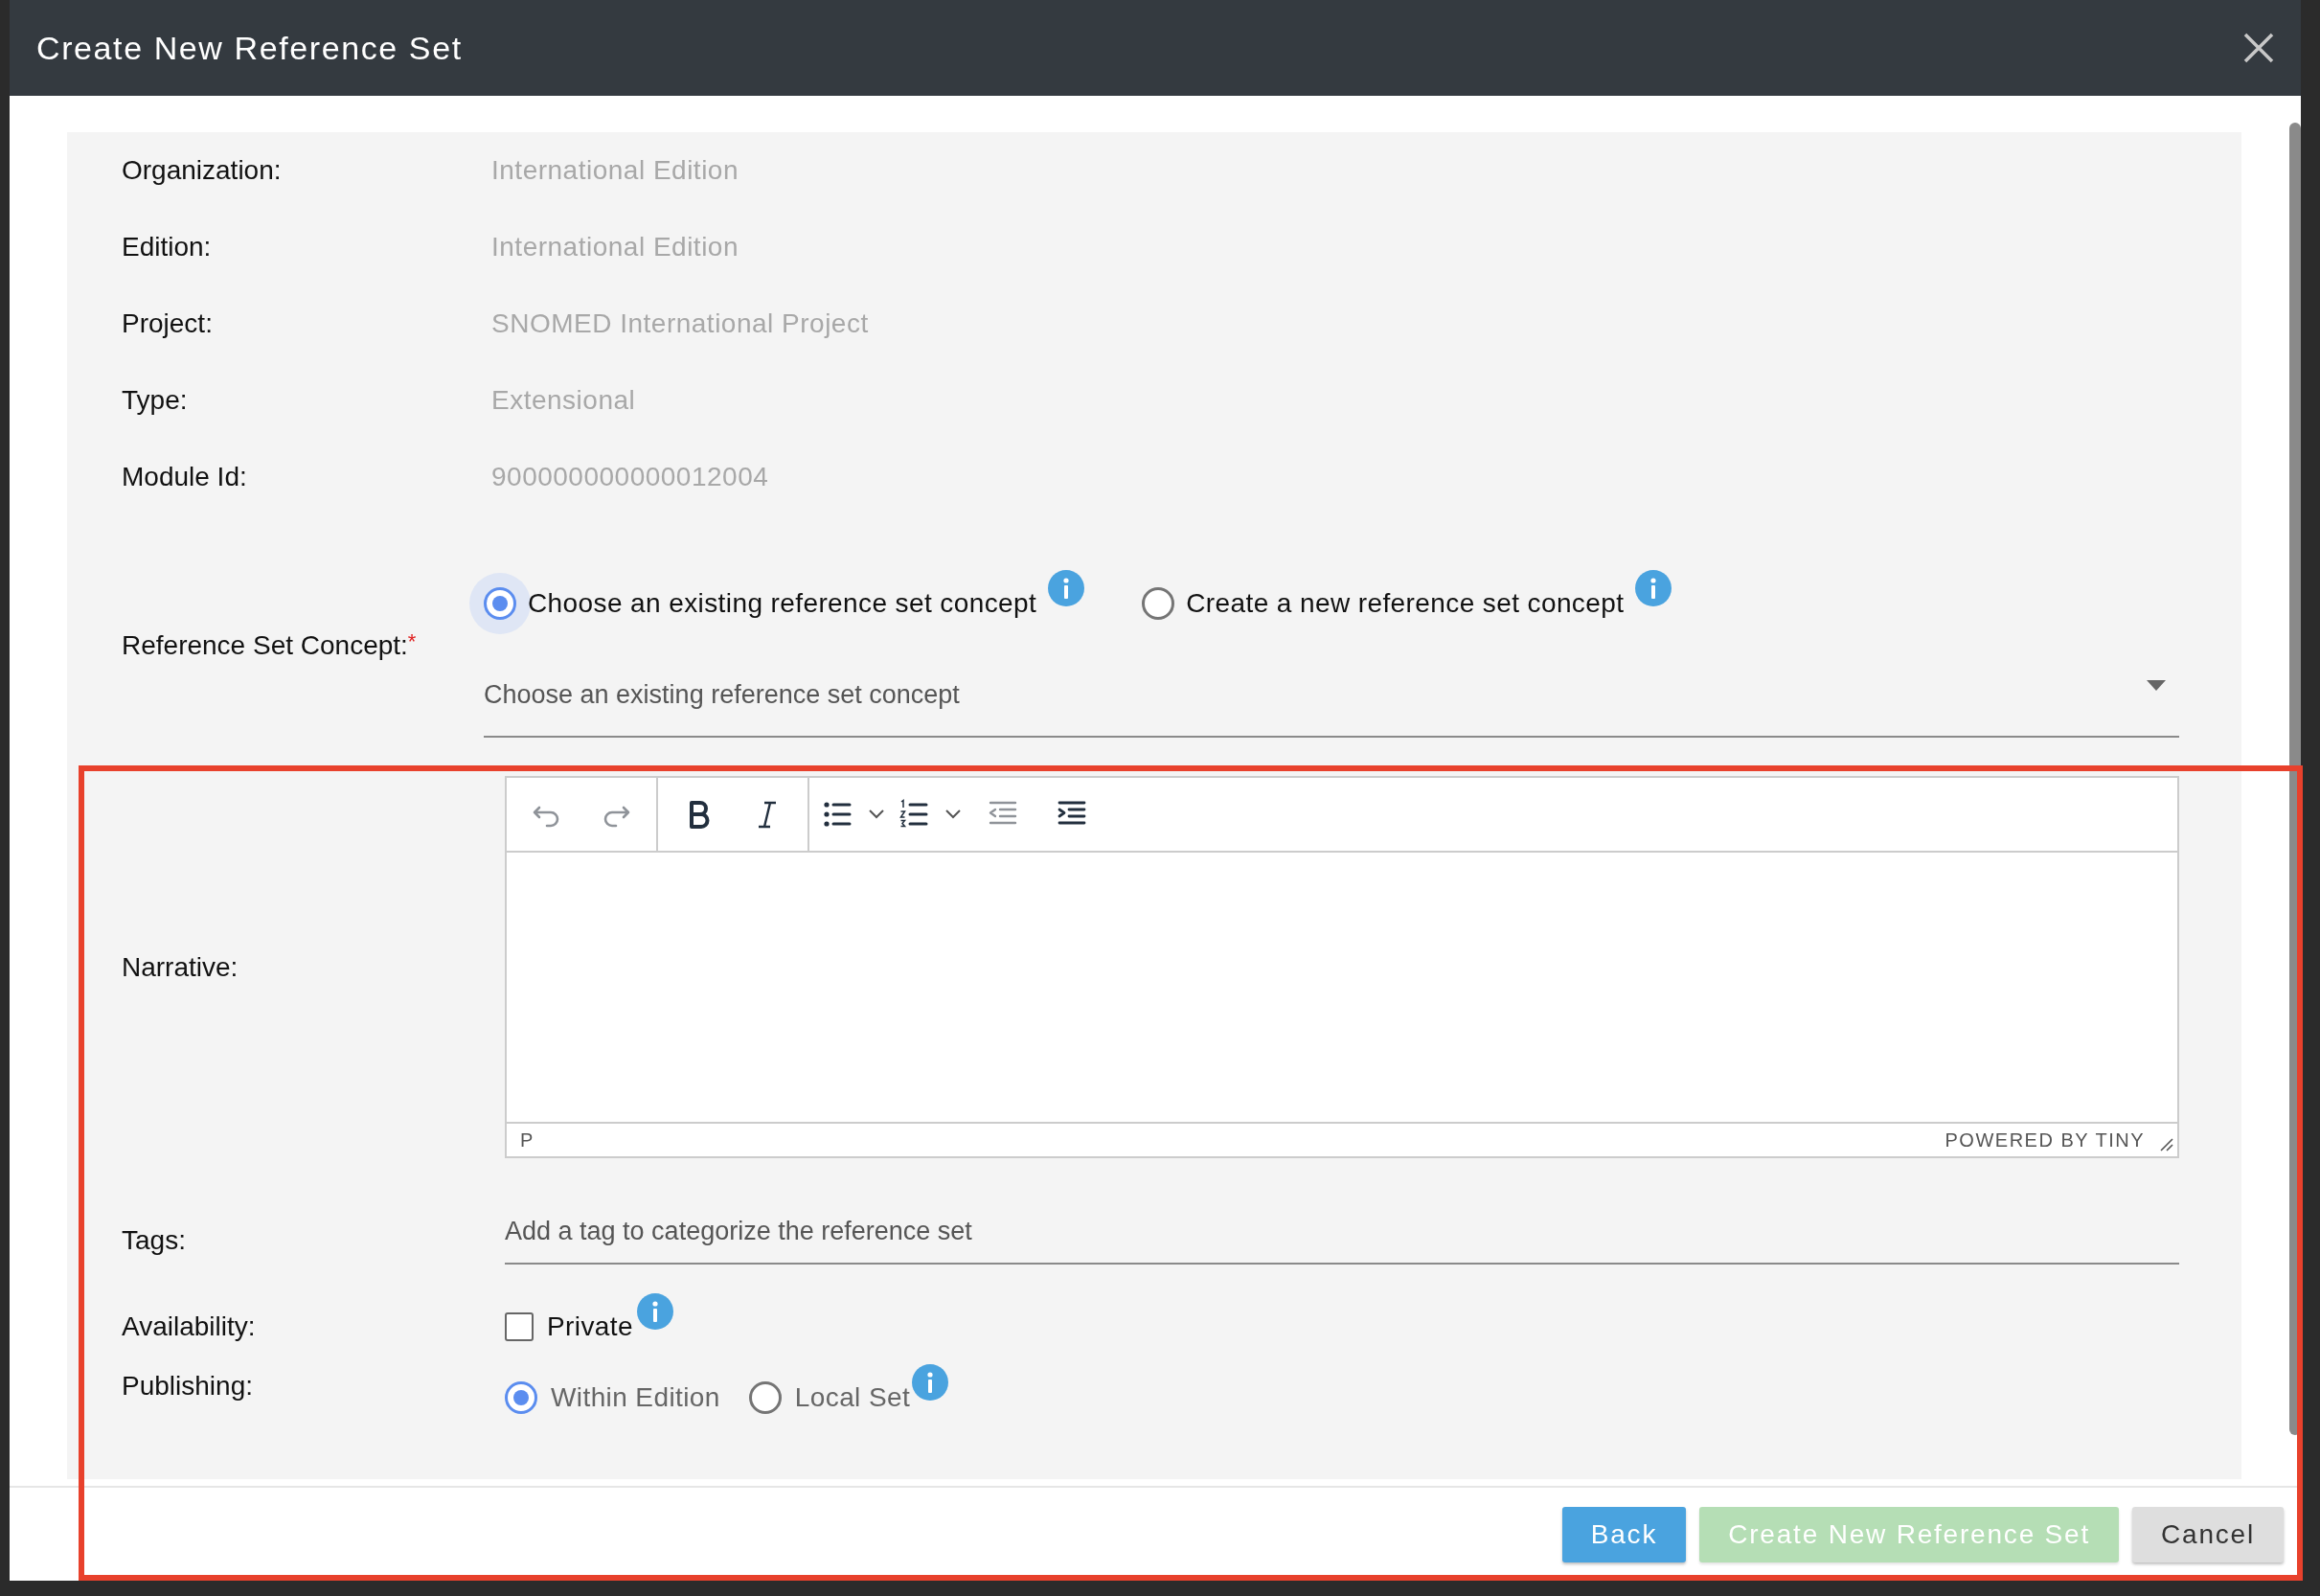  I want to click on caret-icon, so click(2156, 685).